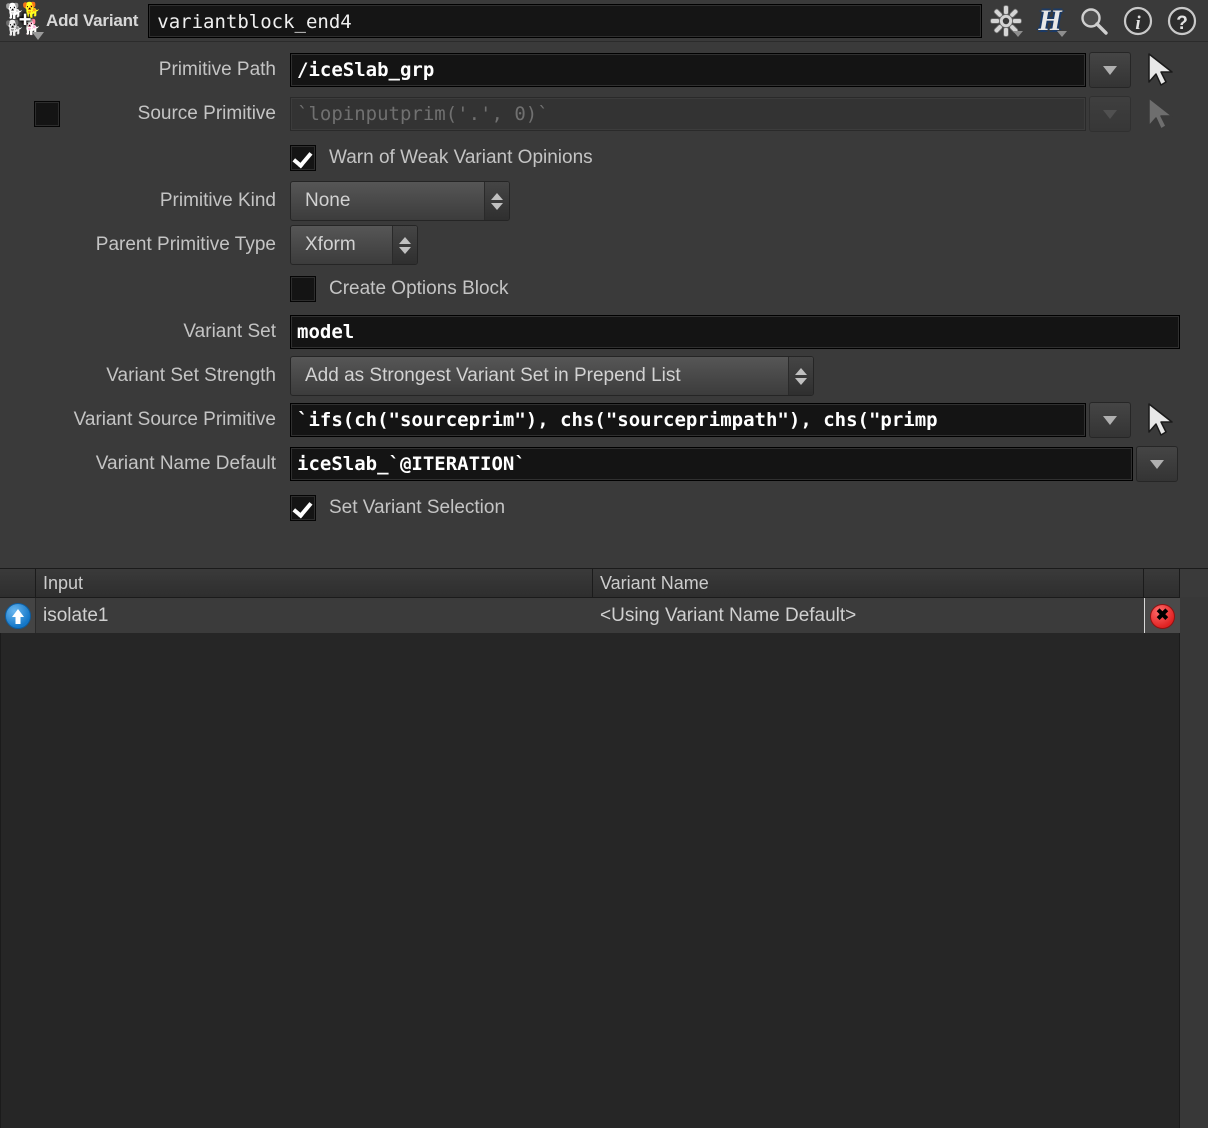 The width and height of the screenshot is (1208, 1128). Describe the element at coordinates (1194, 583) in the screenshot. I see `table-header-spacer` at that location.